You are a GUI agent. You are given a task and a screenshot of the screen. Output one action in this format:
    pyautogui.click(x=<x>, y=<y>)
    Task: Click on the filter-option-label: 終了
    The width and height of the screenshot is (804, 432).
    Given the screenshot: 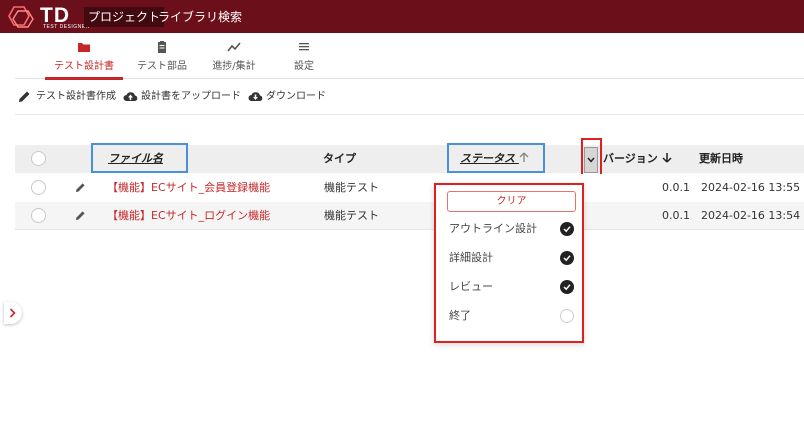 What is the action you would take?
    pyautogui.click(x=460, y=315)
    